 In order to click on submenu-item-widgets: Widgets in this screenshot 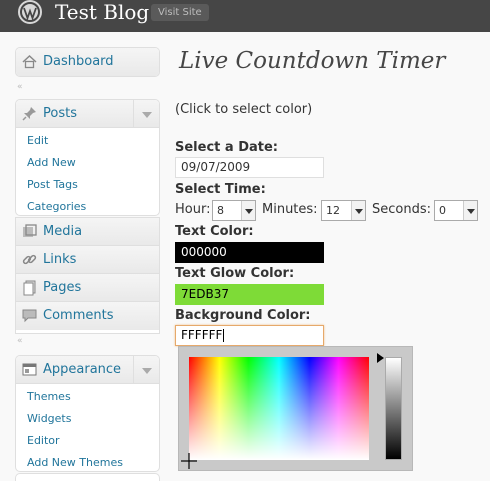, I will do `click(87, 419)`.